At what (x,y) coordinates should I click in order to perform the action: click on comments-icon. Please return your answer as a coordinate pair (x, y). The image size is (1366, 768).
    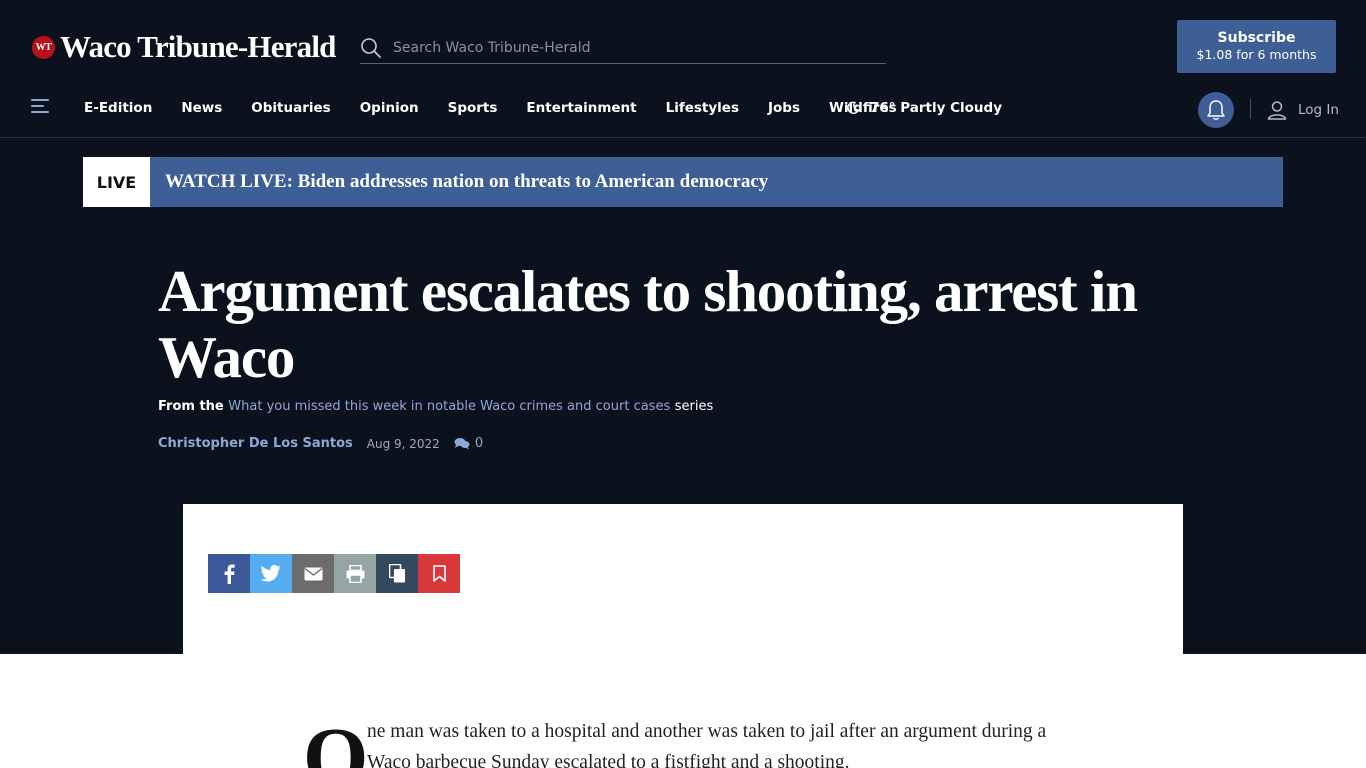
    Looking at the image, I should click on (462, 444).